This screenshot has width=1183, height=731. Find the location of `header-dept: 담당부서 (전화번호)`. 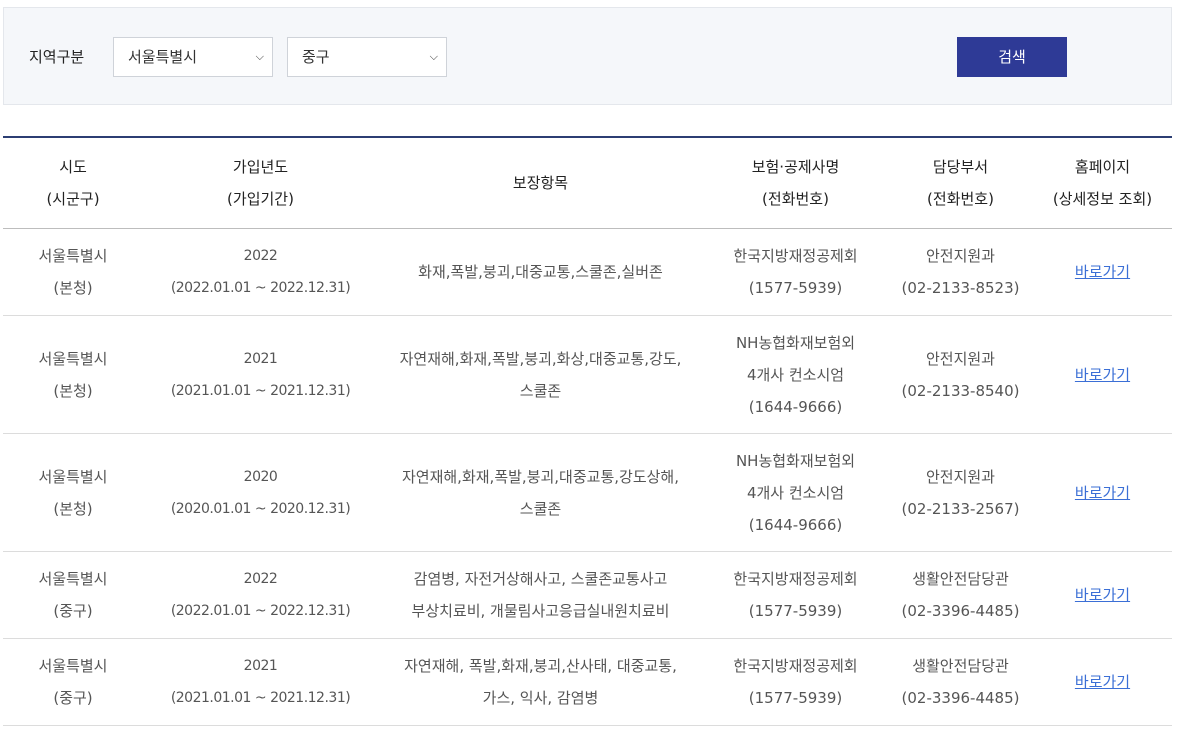

header-dept: 담당부서 (전화번호) is located at coordinates (960, 183).